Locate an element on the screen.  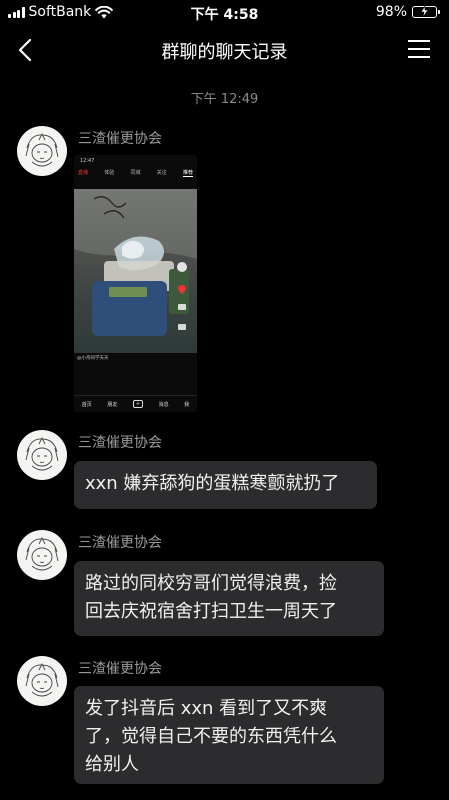
embedded-bottom-tab: 消息 is located at coordinates (163, 404).